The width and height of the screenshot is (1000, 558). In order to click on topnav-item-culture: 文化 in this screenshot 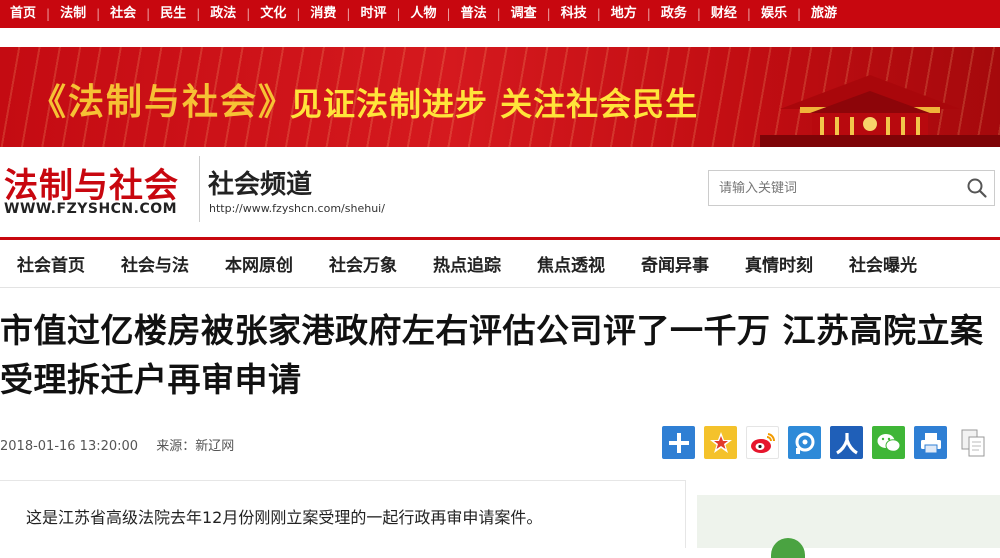, I will do `click(273, 14)`.